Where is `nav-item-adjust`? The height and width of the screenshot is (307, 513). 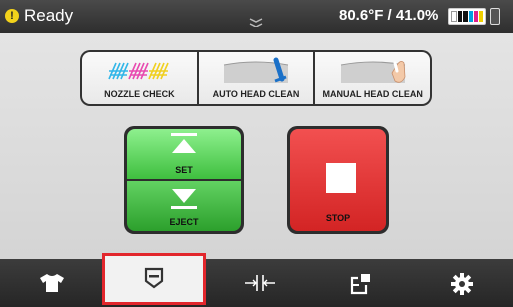 nav-item-adjust is located at coordinates (260, 283).